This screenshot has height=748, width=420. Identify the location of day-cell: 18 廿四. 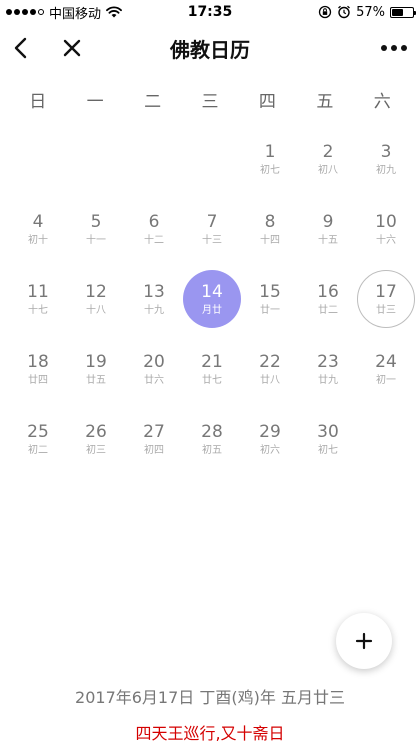
(38, 369).